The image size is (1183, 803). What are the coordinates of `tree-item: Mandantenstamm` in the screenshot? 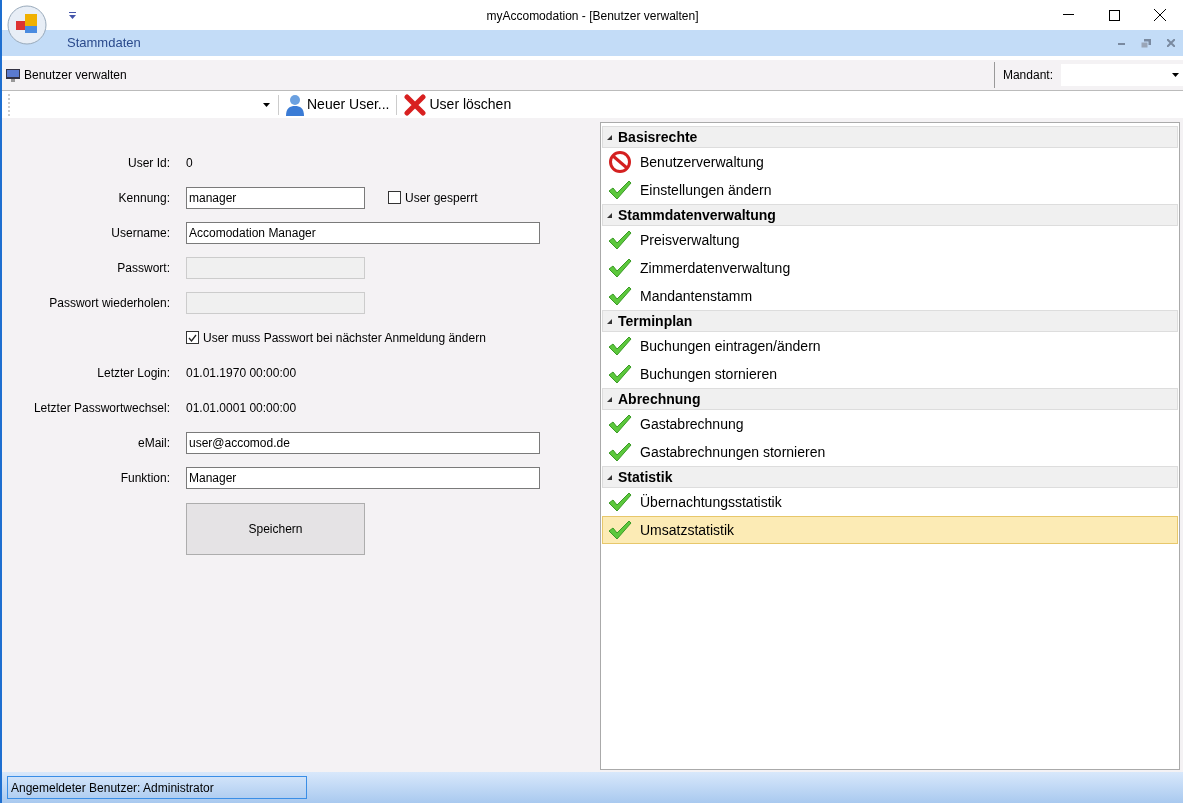 It's located at (890, 296).